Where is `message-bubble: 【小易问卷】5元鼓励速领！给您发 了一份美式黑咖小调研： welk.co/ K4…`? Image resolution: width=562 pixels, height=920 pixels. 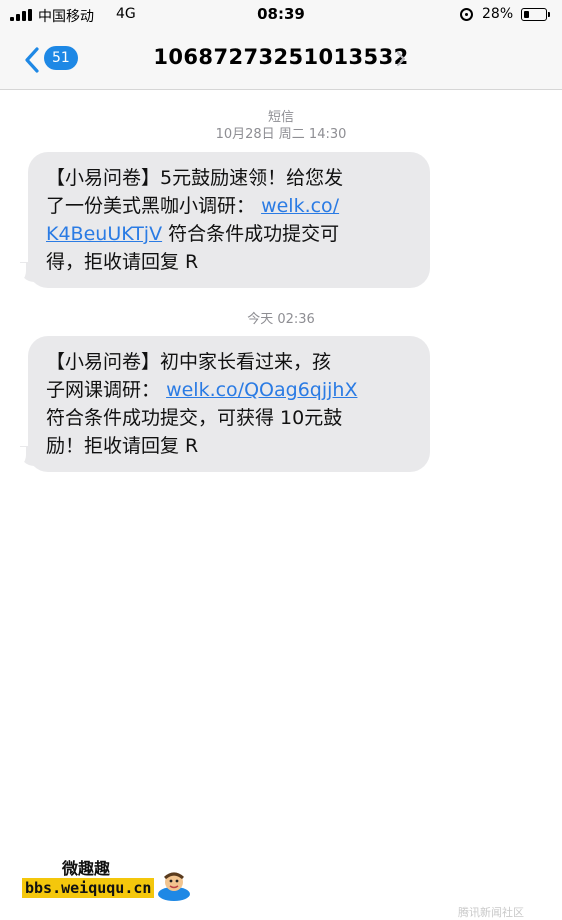
message-bubble: 【小易问卷】5元鼓励速领！给您发 了一份美式黑咖小调研： welk.co/ K4… is located at coordinates (229, 220).